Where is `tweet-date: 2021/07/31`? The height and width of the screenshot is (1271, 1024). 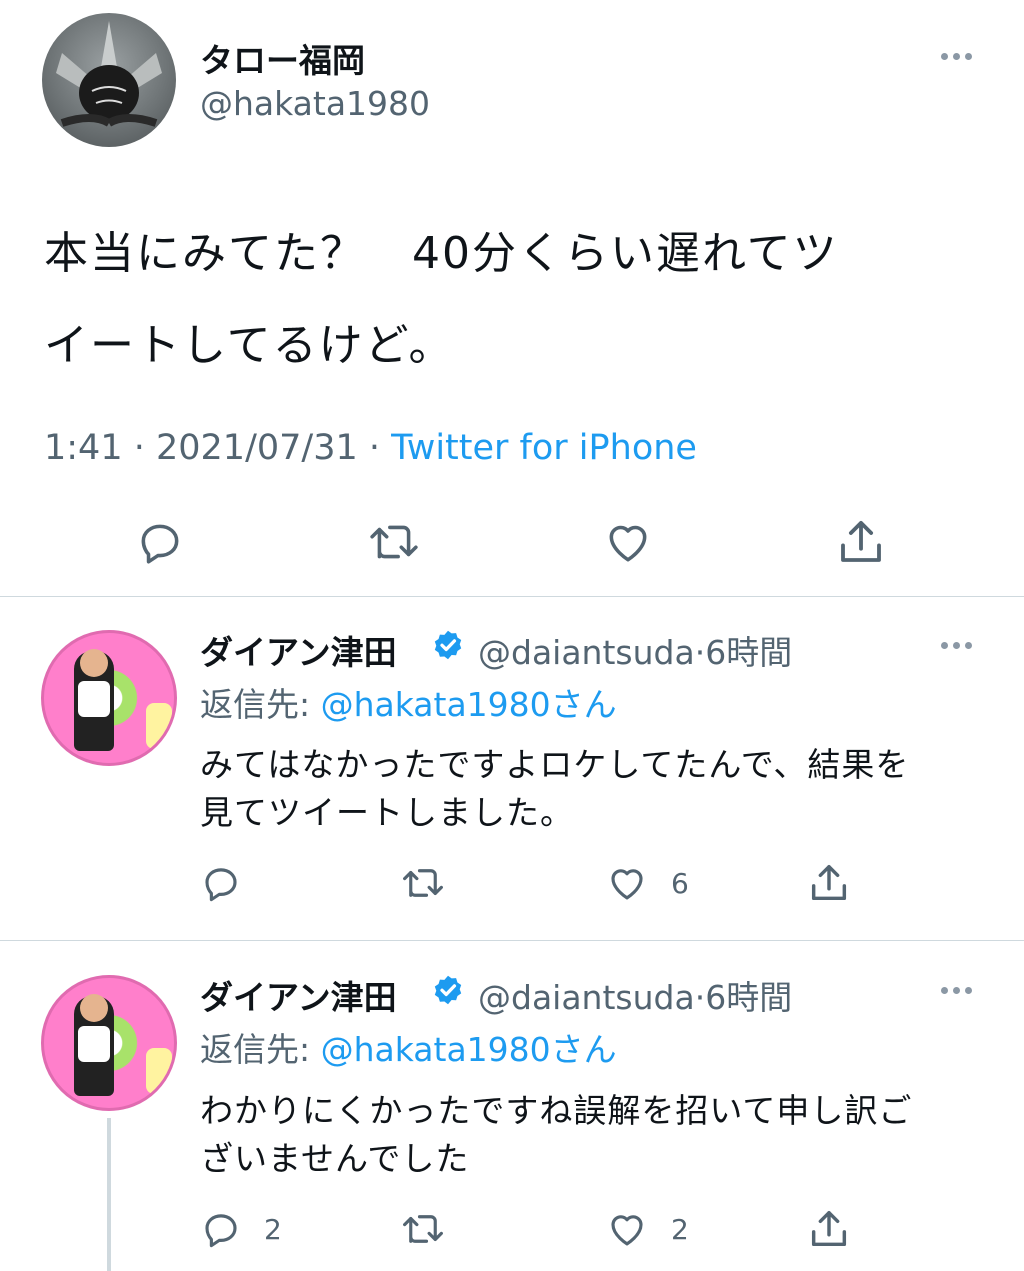
tweet-date: 2021/07/31 is located at coordinates (257, 448).